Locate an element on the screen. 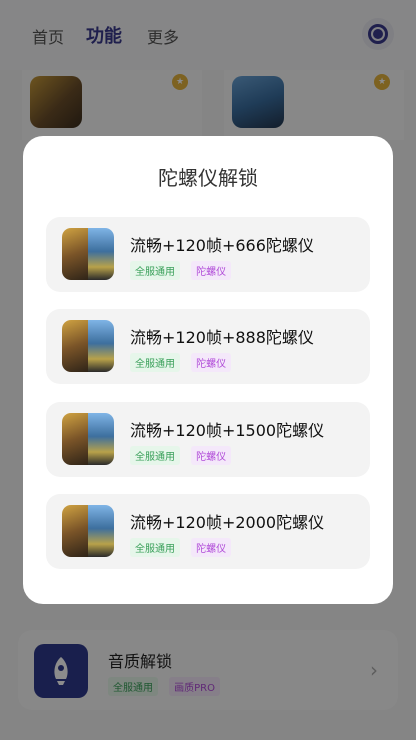 This screenshot has height=740, width=416. option-item: 流畅+120帧+1500陀螺仪 全服通用 陀螺仪 is located at coordinates (208, 439).